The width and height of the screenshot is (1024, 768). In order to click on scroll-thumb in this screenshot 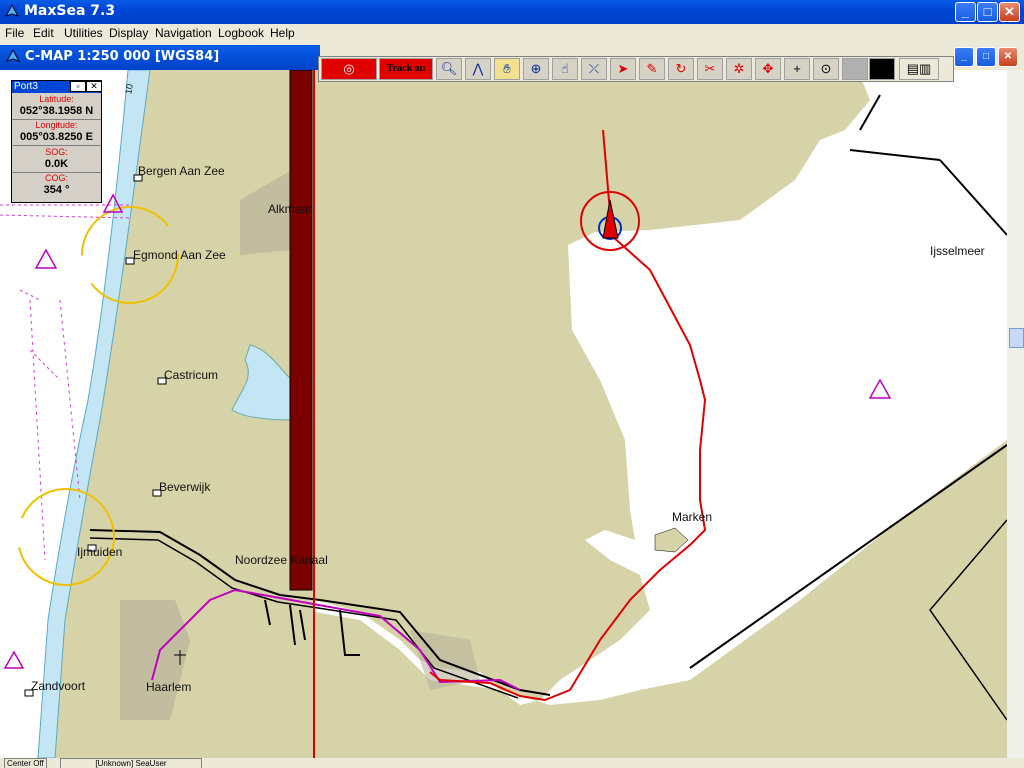, I will do `click(1016, 338)`.